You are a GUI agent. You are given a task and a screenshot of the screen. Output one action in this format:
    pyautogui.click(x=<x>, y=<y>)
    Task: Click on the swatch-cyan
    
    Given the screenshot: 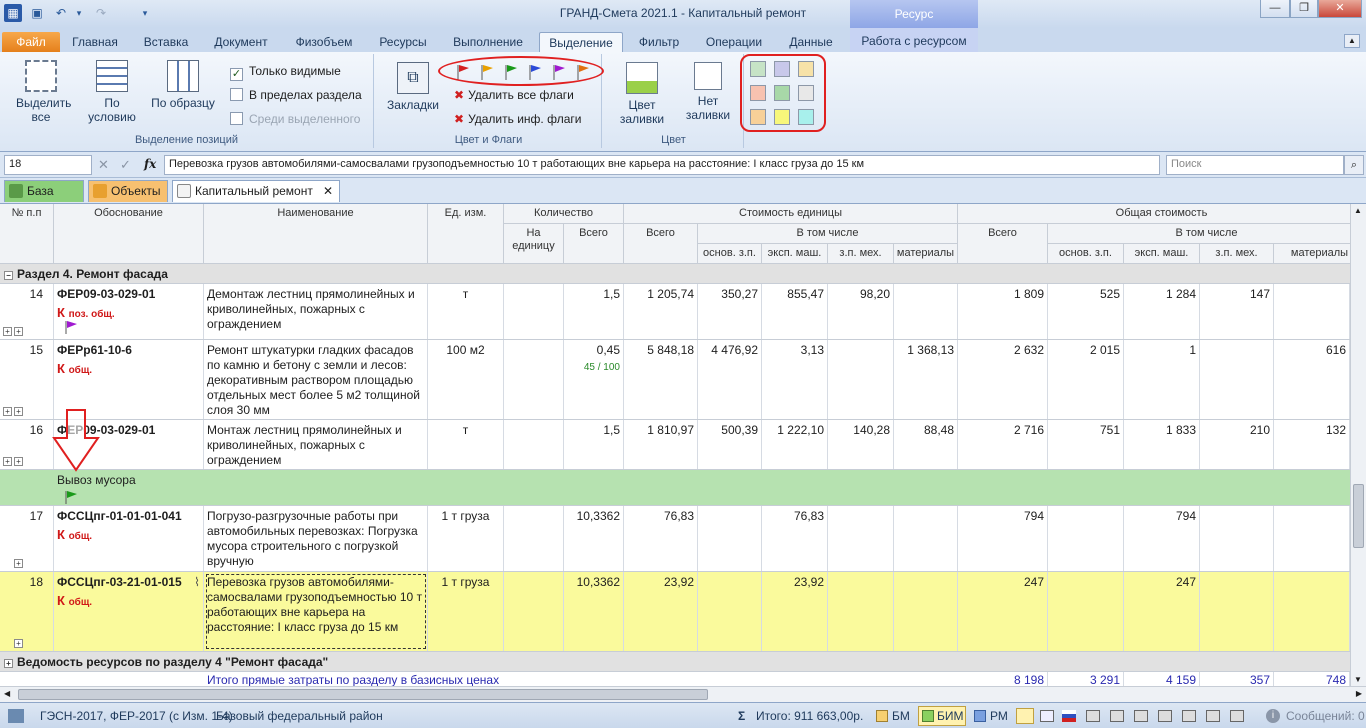 What is the action you would take?
    pyautogui.click(x=806, y=117)
    